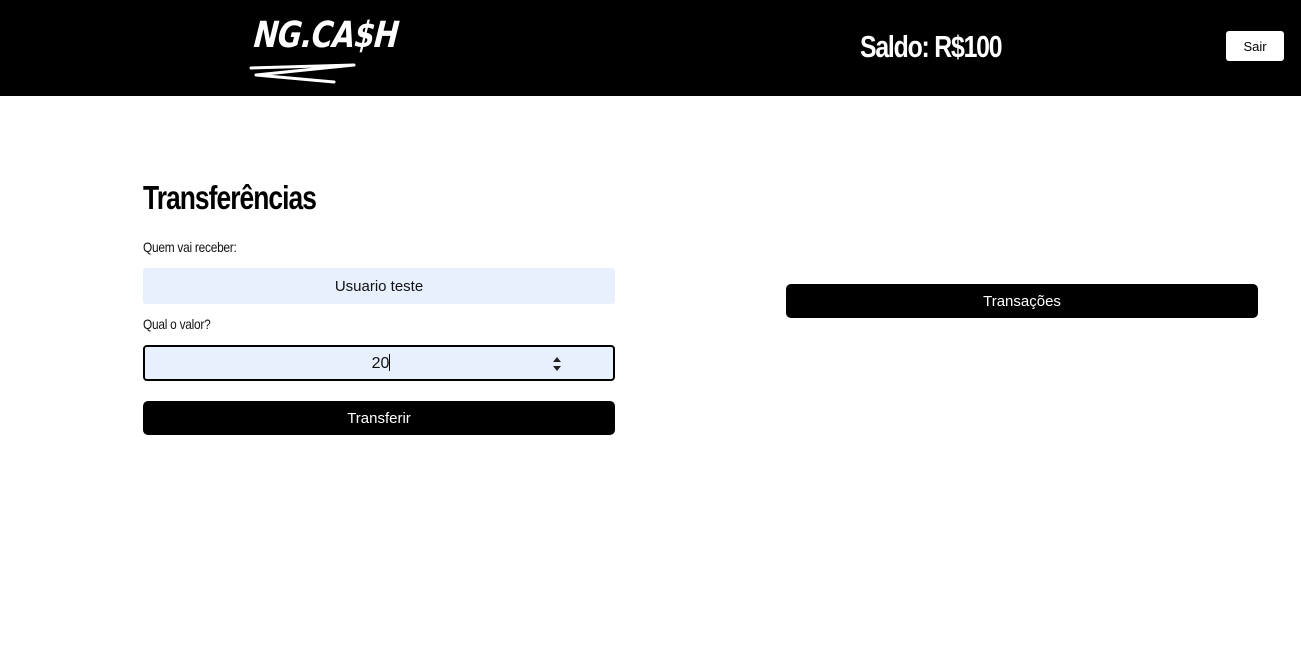 The height and width of the screenshot is (664, 1301). What do you see at coordinates (1255, 46) in the screenshot?
I see `logout-button: Sair` at bounding box center [1255, 46].